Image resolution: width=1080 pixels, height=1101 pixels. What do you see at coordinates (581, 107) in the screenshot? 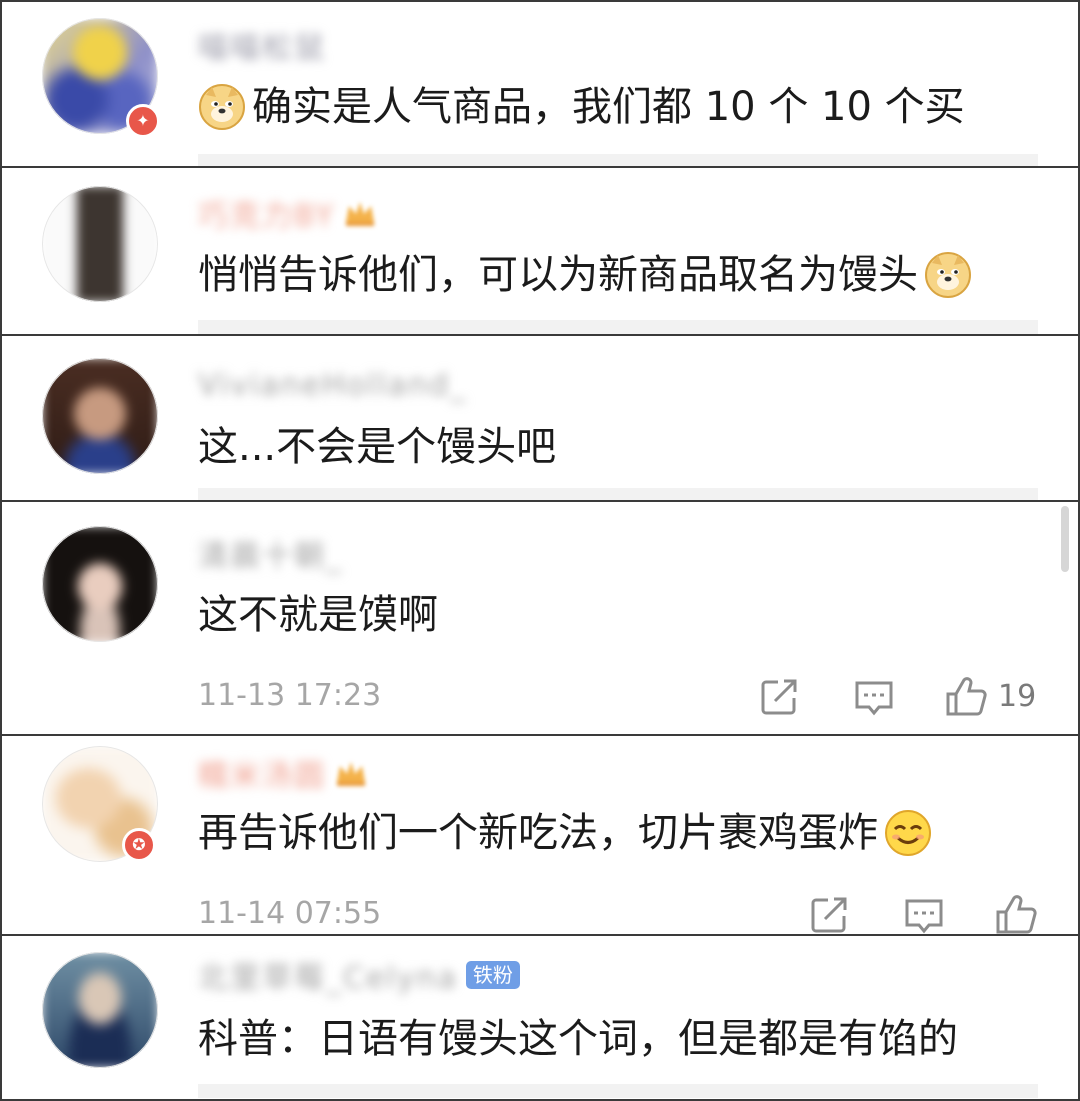
I see `comment-text: 确实是人气商品，我们都 10 个 10 个买` at bounding box center [581, 107].